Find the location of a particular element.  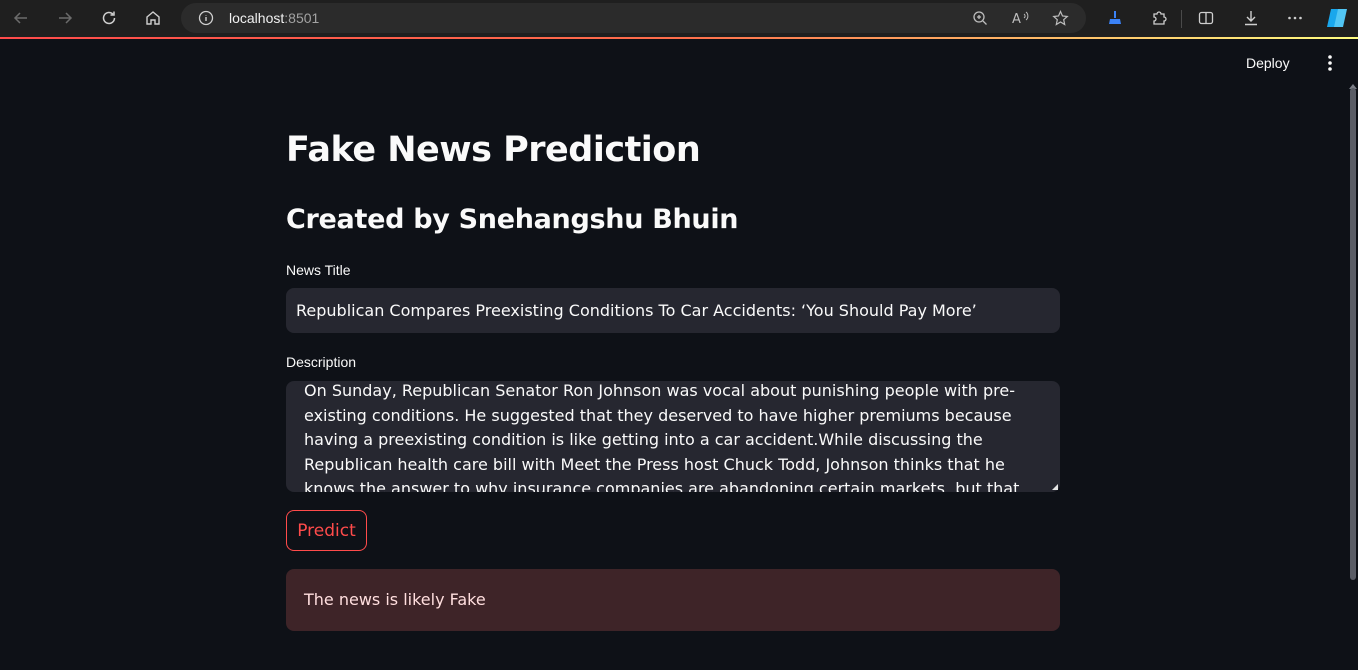

copilot-icon is located at coordinates (1337, 18).